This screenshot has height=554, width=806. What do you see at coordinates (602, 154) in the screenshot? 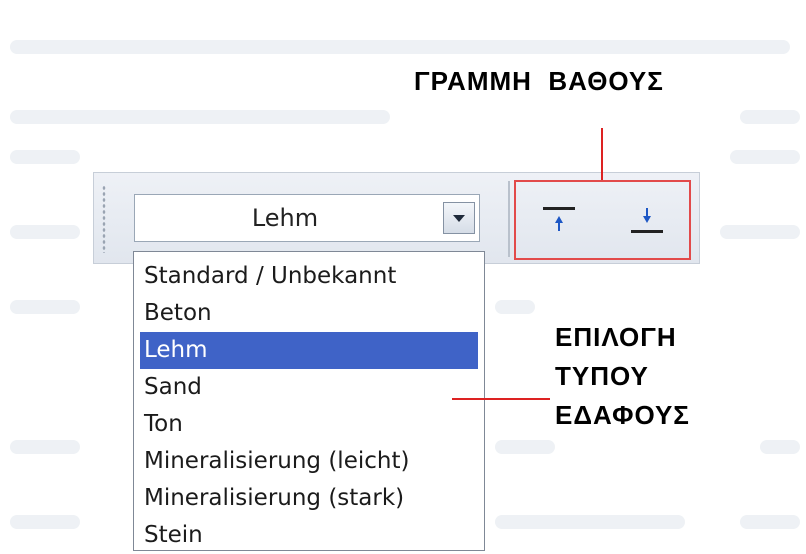
I see `depth-leader-line` at bounding box center [602, 154].